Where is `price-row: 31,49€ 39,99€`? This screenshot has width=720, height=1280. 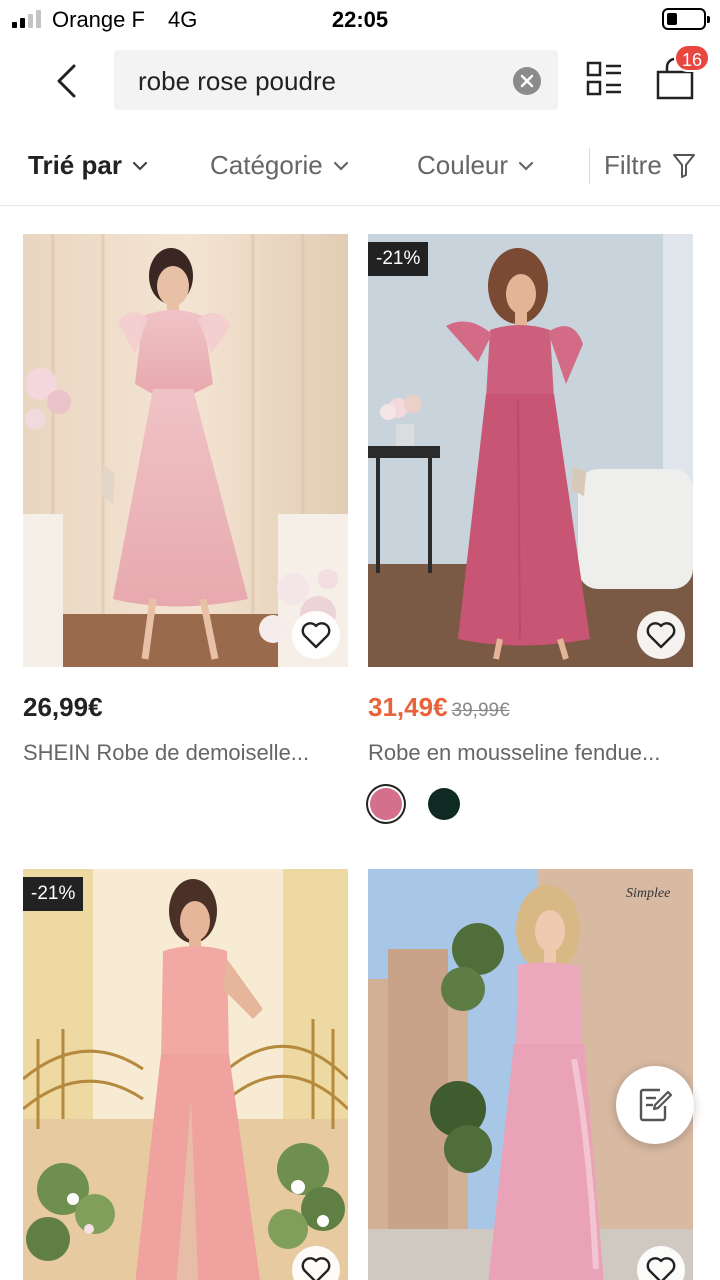
price-row: 31,49€ 39,99€ is located at coordinates (439, 707).